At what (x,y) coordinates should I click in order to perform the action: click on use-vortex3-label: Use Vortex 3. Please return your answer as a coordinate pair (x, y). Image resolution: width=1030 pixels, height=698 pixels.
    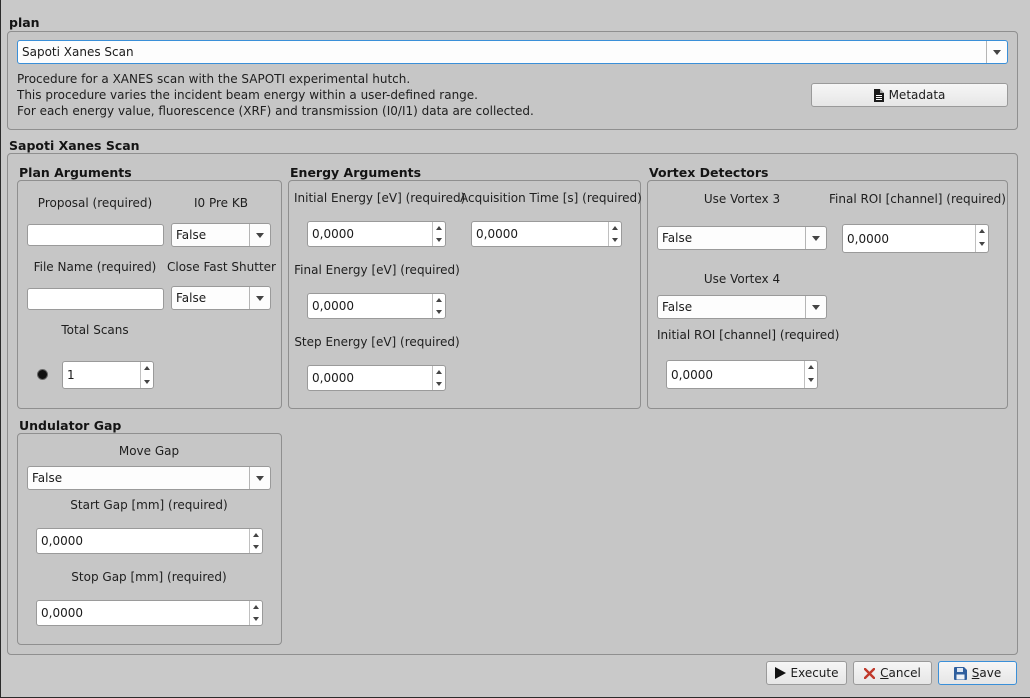
    Looking at the image, I should click on (742, 199).